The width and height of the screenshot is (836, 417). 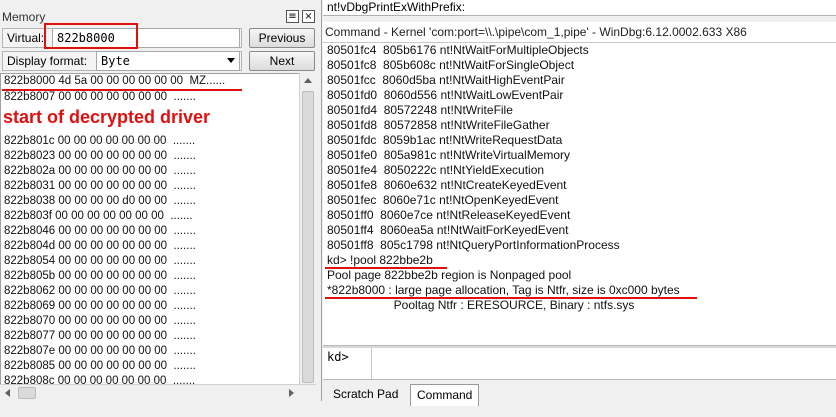 I want to click on output-line: 80501fd8 80572858 nt!NtWriteFileGather, so click(x=438, y=125).